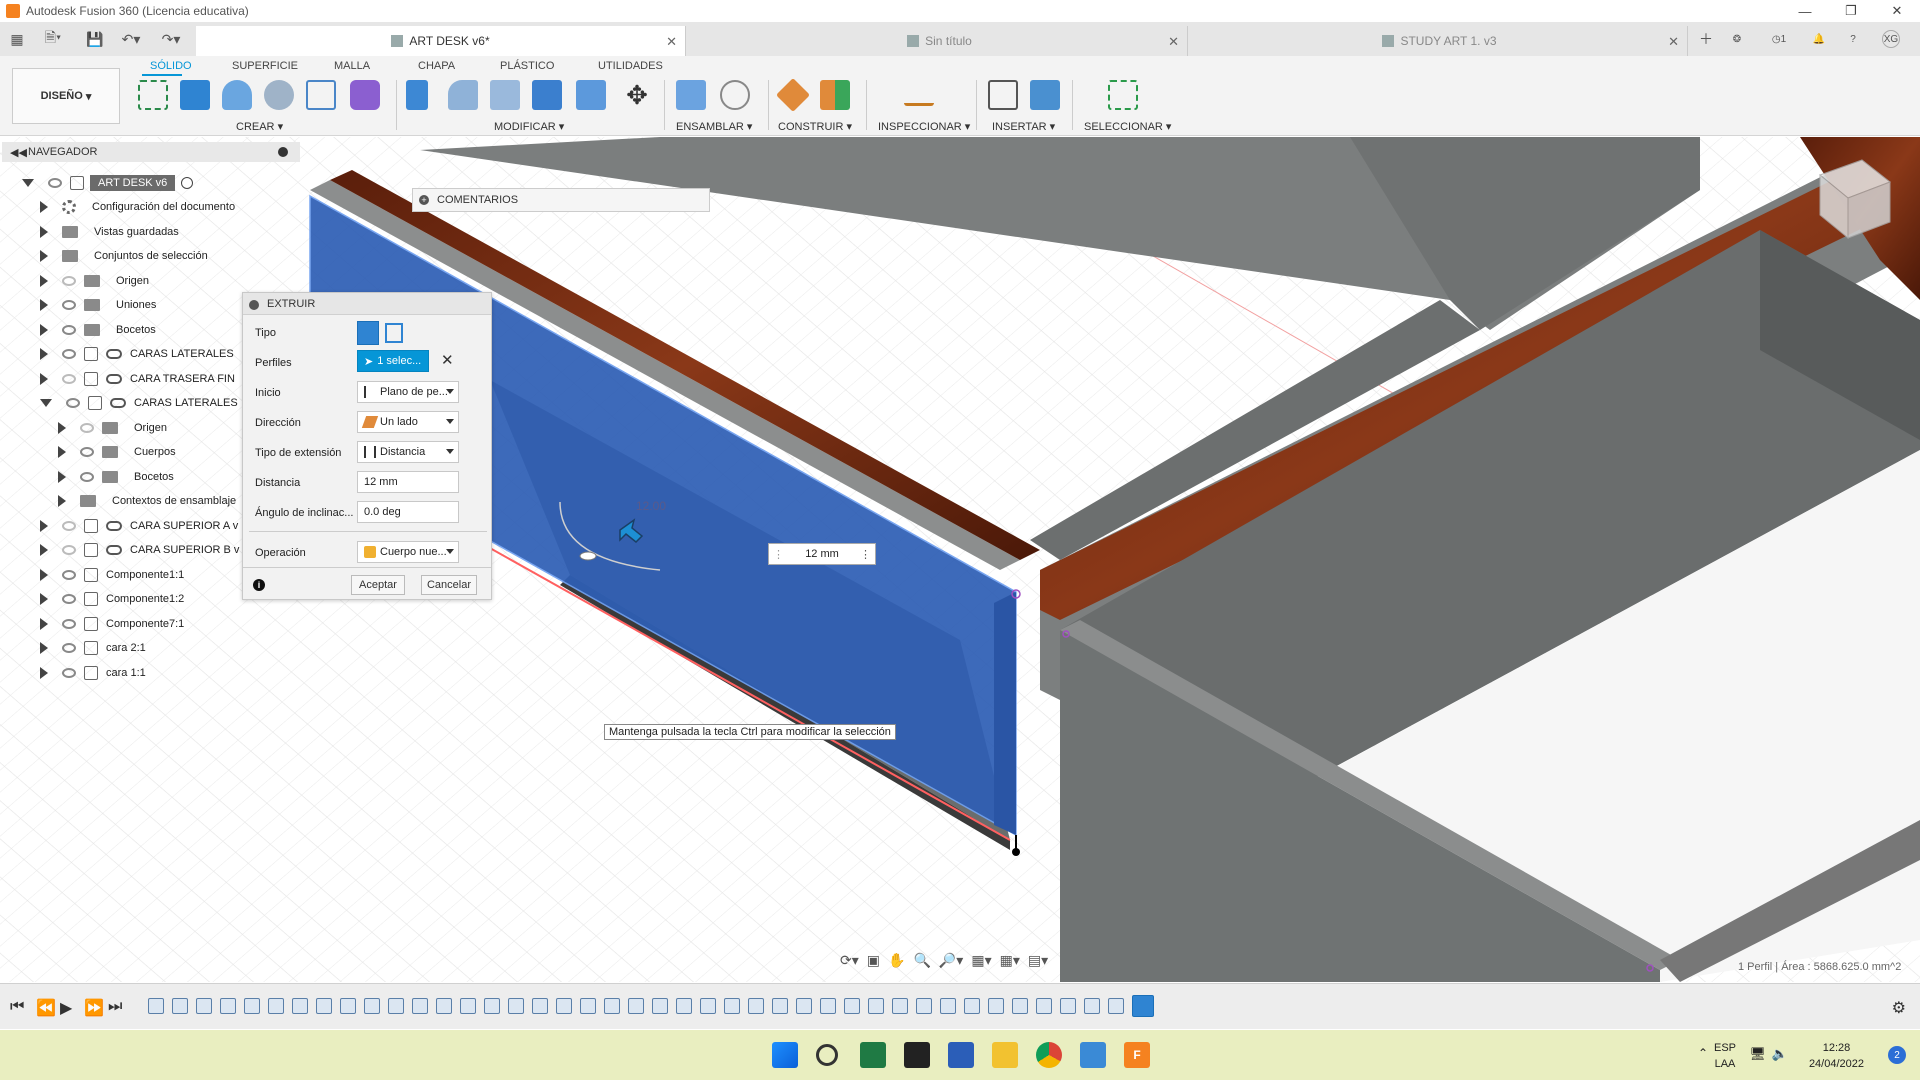  I want to click on undo-icon: ↶▾, so click(131, 39).